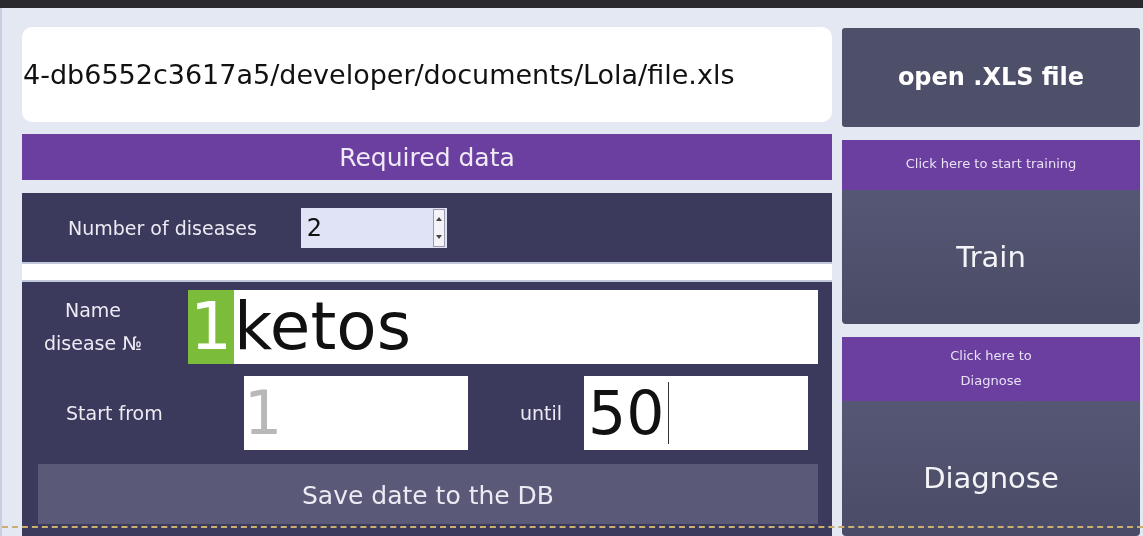 This screenshot has width=1143, height=536. Describe the element at coordinates (991, 164) in the screenshot. I see `hint-banner: Click here to start training` at that location.